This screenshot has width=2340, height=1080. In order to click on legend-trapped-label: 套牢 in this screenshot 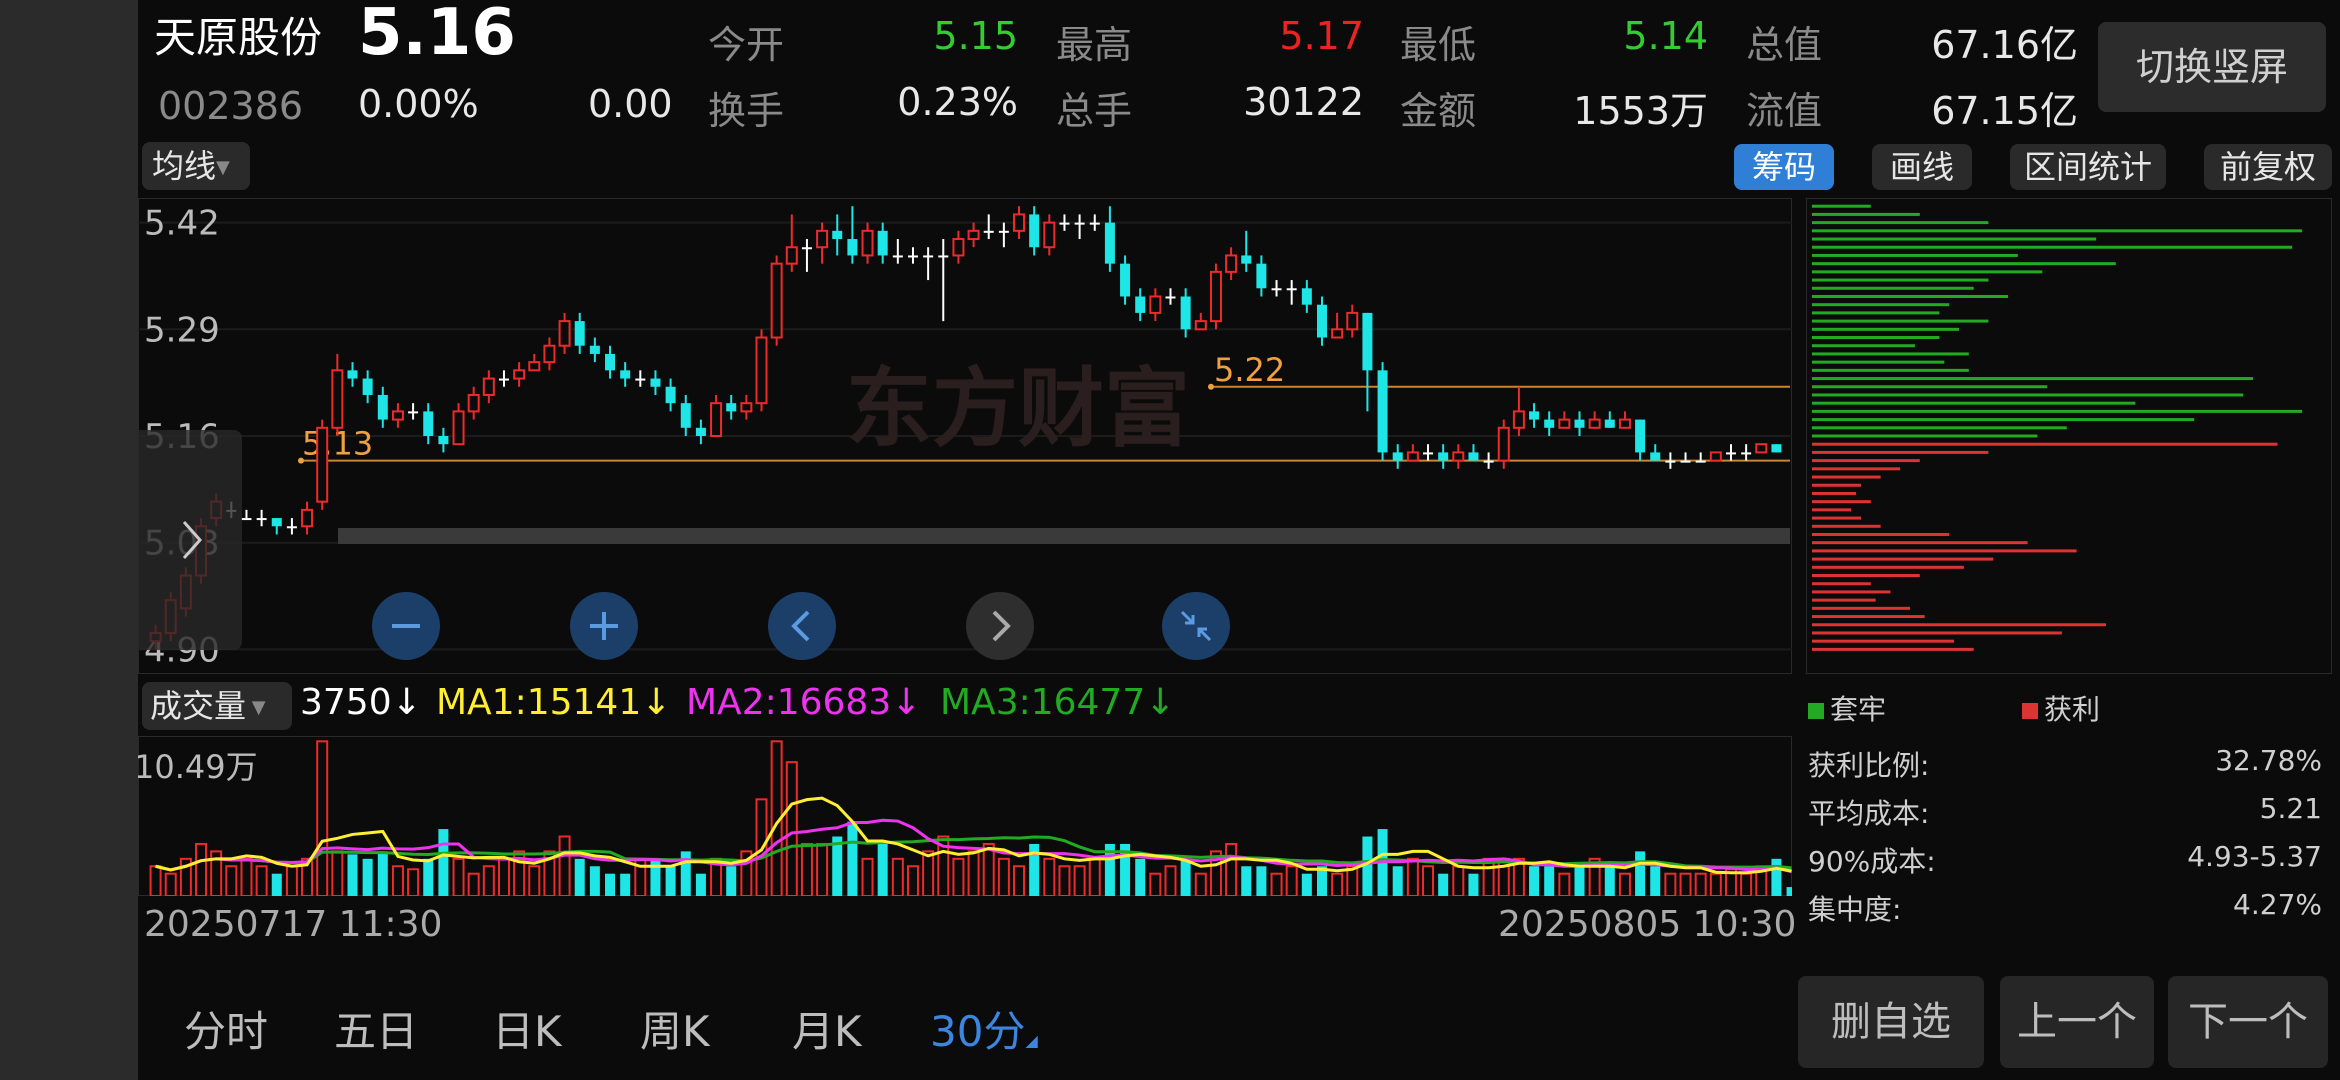, I will do `click(1858, 709)`.